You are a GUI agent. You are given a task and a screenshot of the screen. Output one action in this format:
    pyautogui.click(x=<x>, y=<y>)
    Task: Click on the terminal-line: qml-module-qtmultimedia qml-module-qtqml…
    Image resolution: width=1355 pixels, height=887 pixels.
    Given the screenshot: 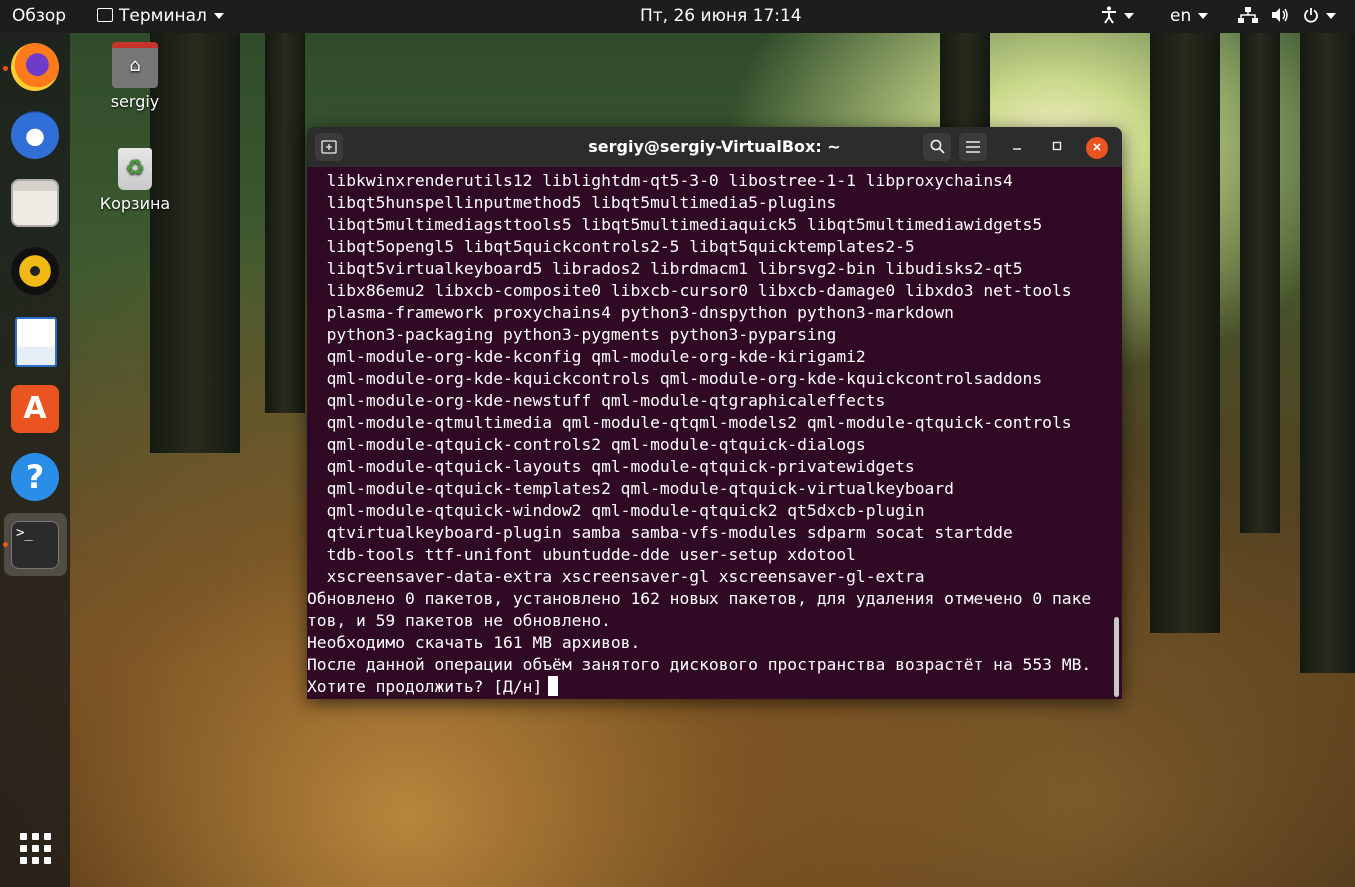 What is the action you would take?
    pyautogui.click(x=689, y=422)
    